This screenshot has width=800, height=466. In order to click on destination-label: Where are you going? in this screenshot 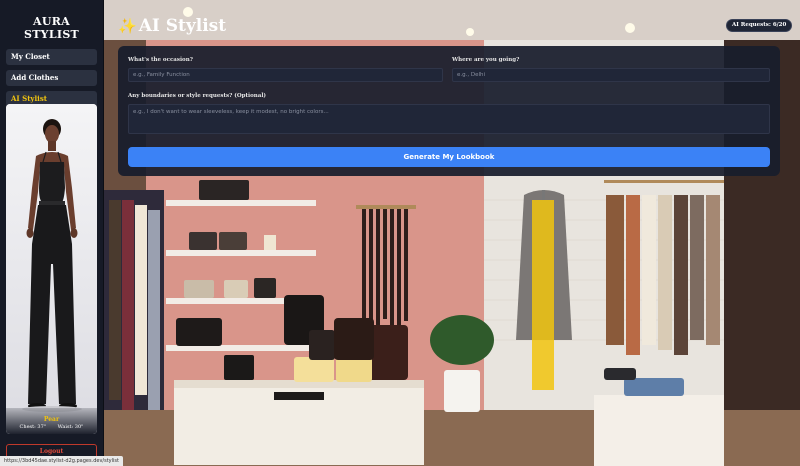, I will do `click(486, 60)`.